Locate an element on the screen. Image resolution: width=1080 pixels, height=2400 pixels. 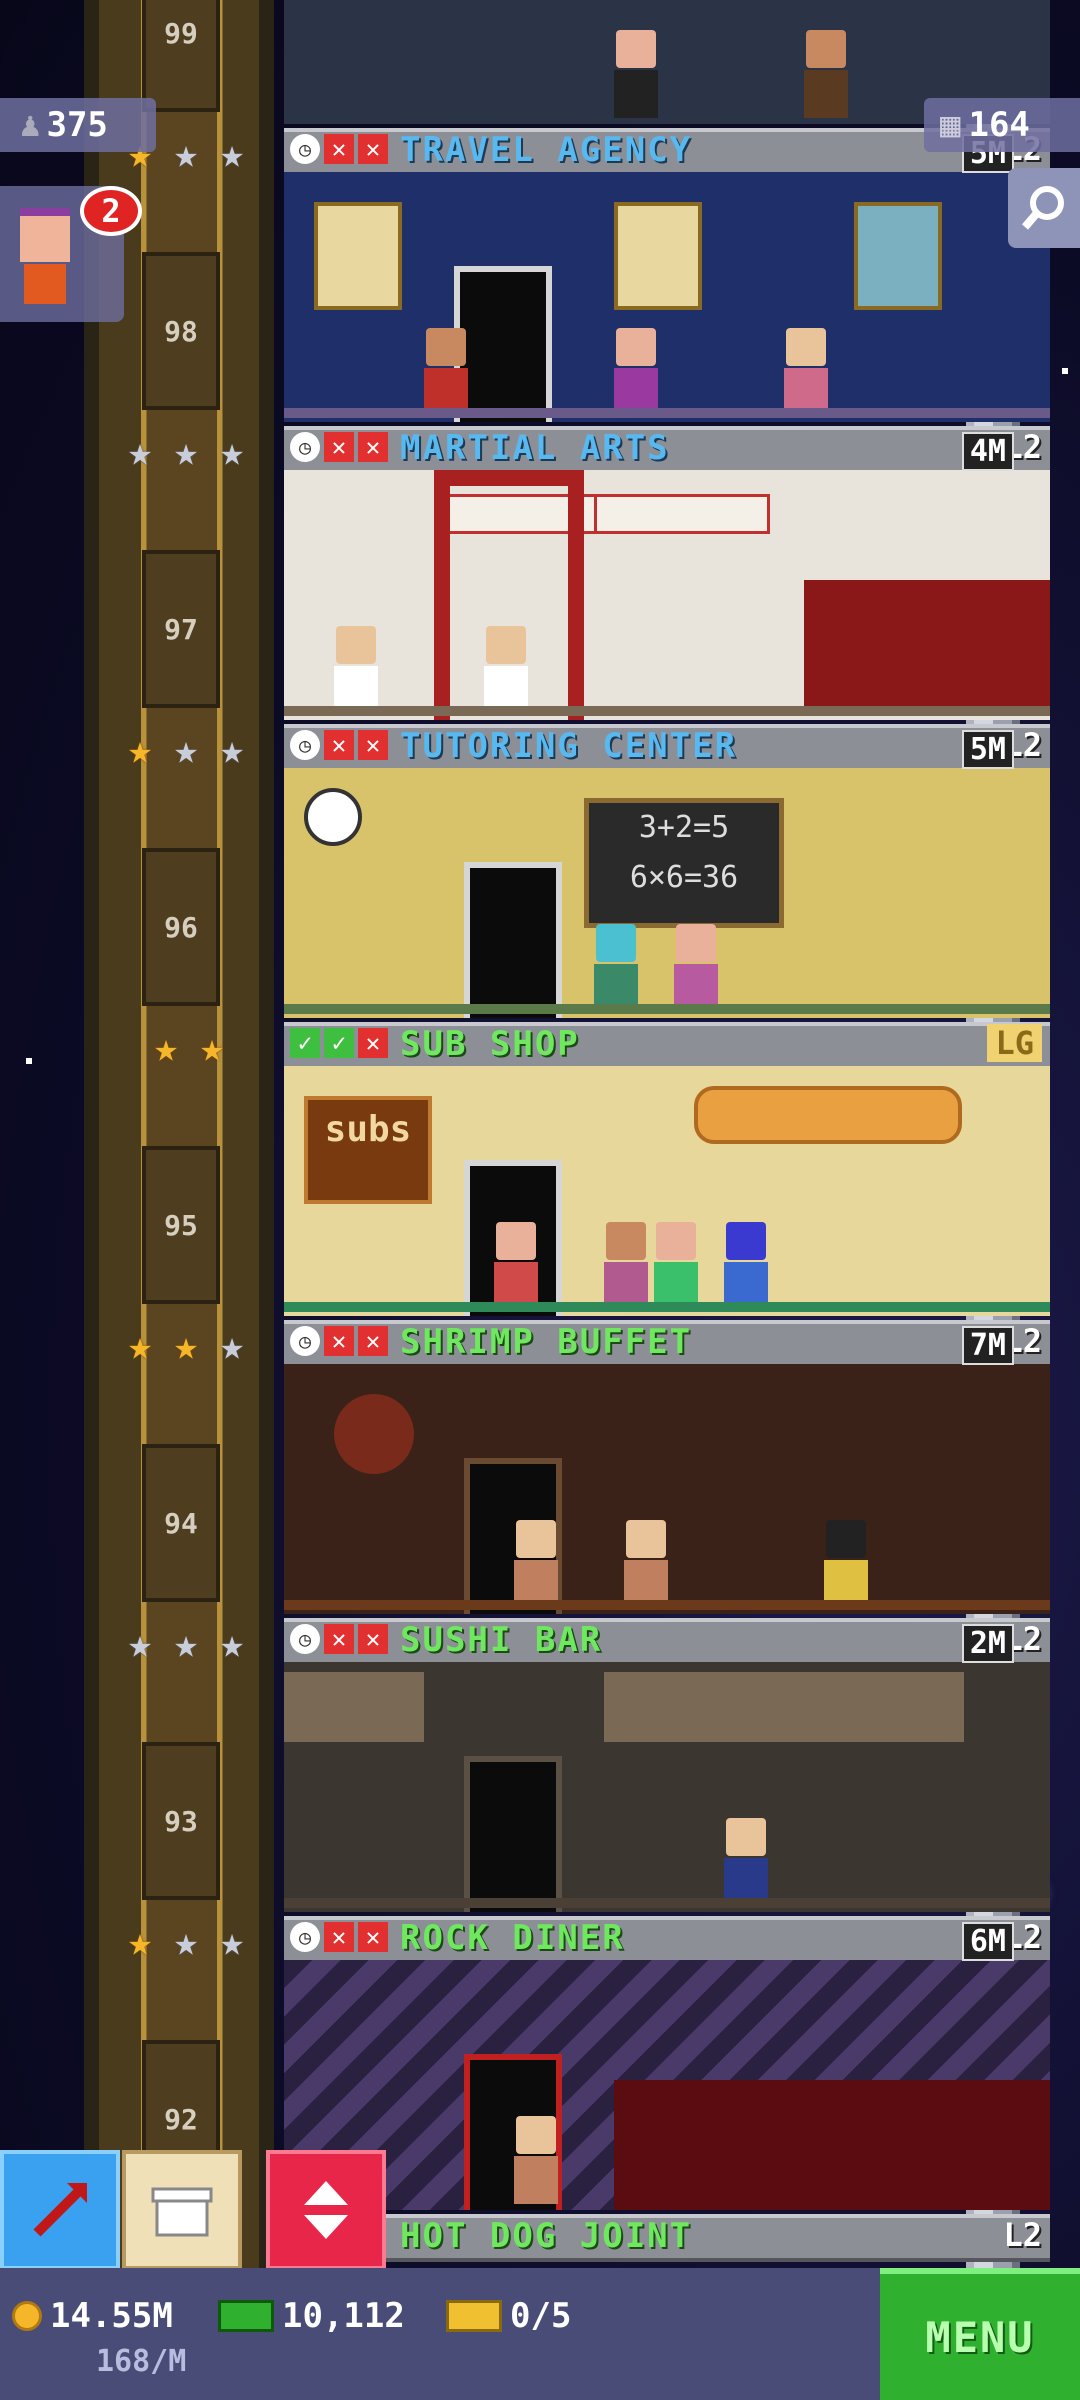
floor-95: ★ ★ ✓ ✓ ✕ SUB SHOP LG subs 95 is located at coordinates (567, 1171).